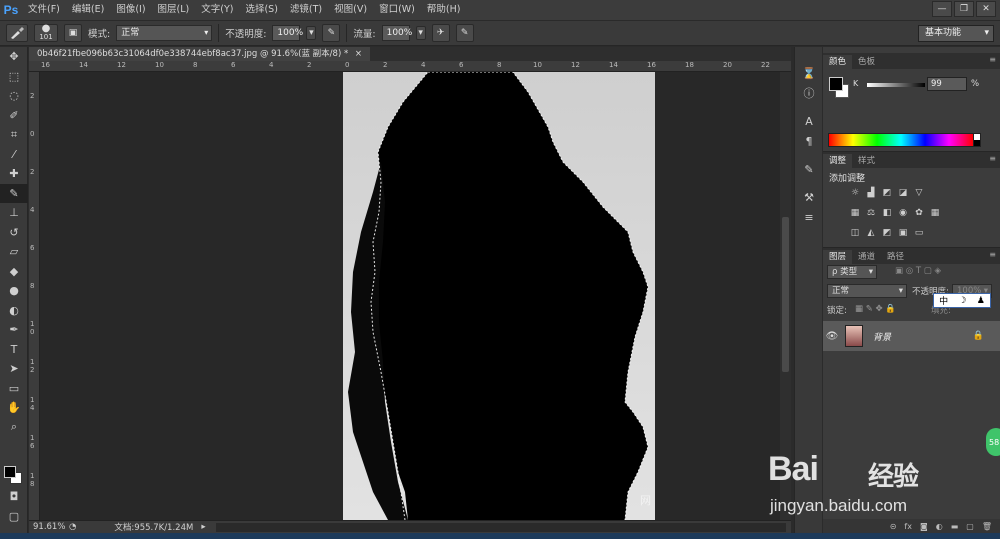  I want to click on brush-panel-toggle-icon: ▣, so click(73, 33).